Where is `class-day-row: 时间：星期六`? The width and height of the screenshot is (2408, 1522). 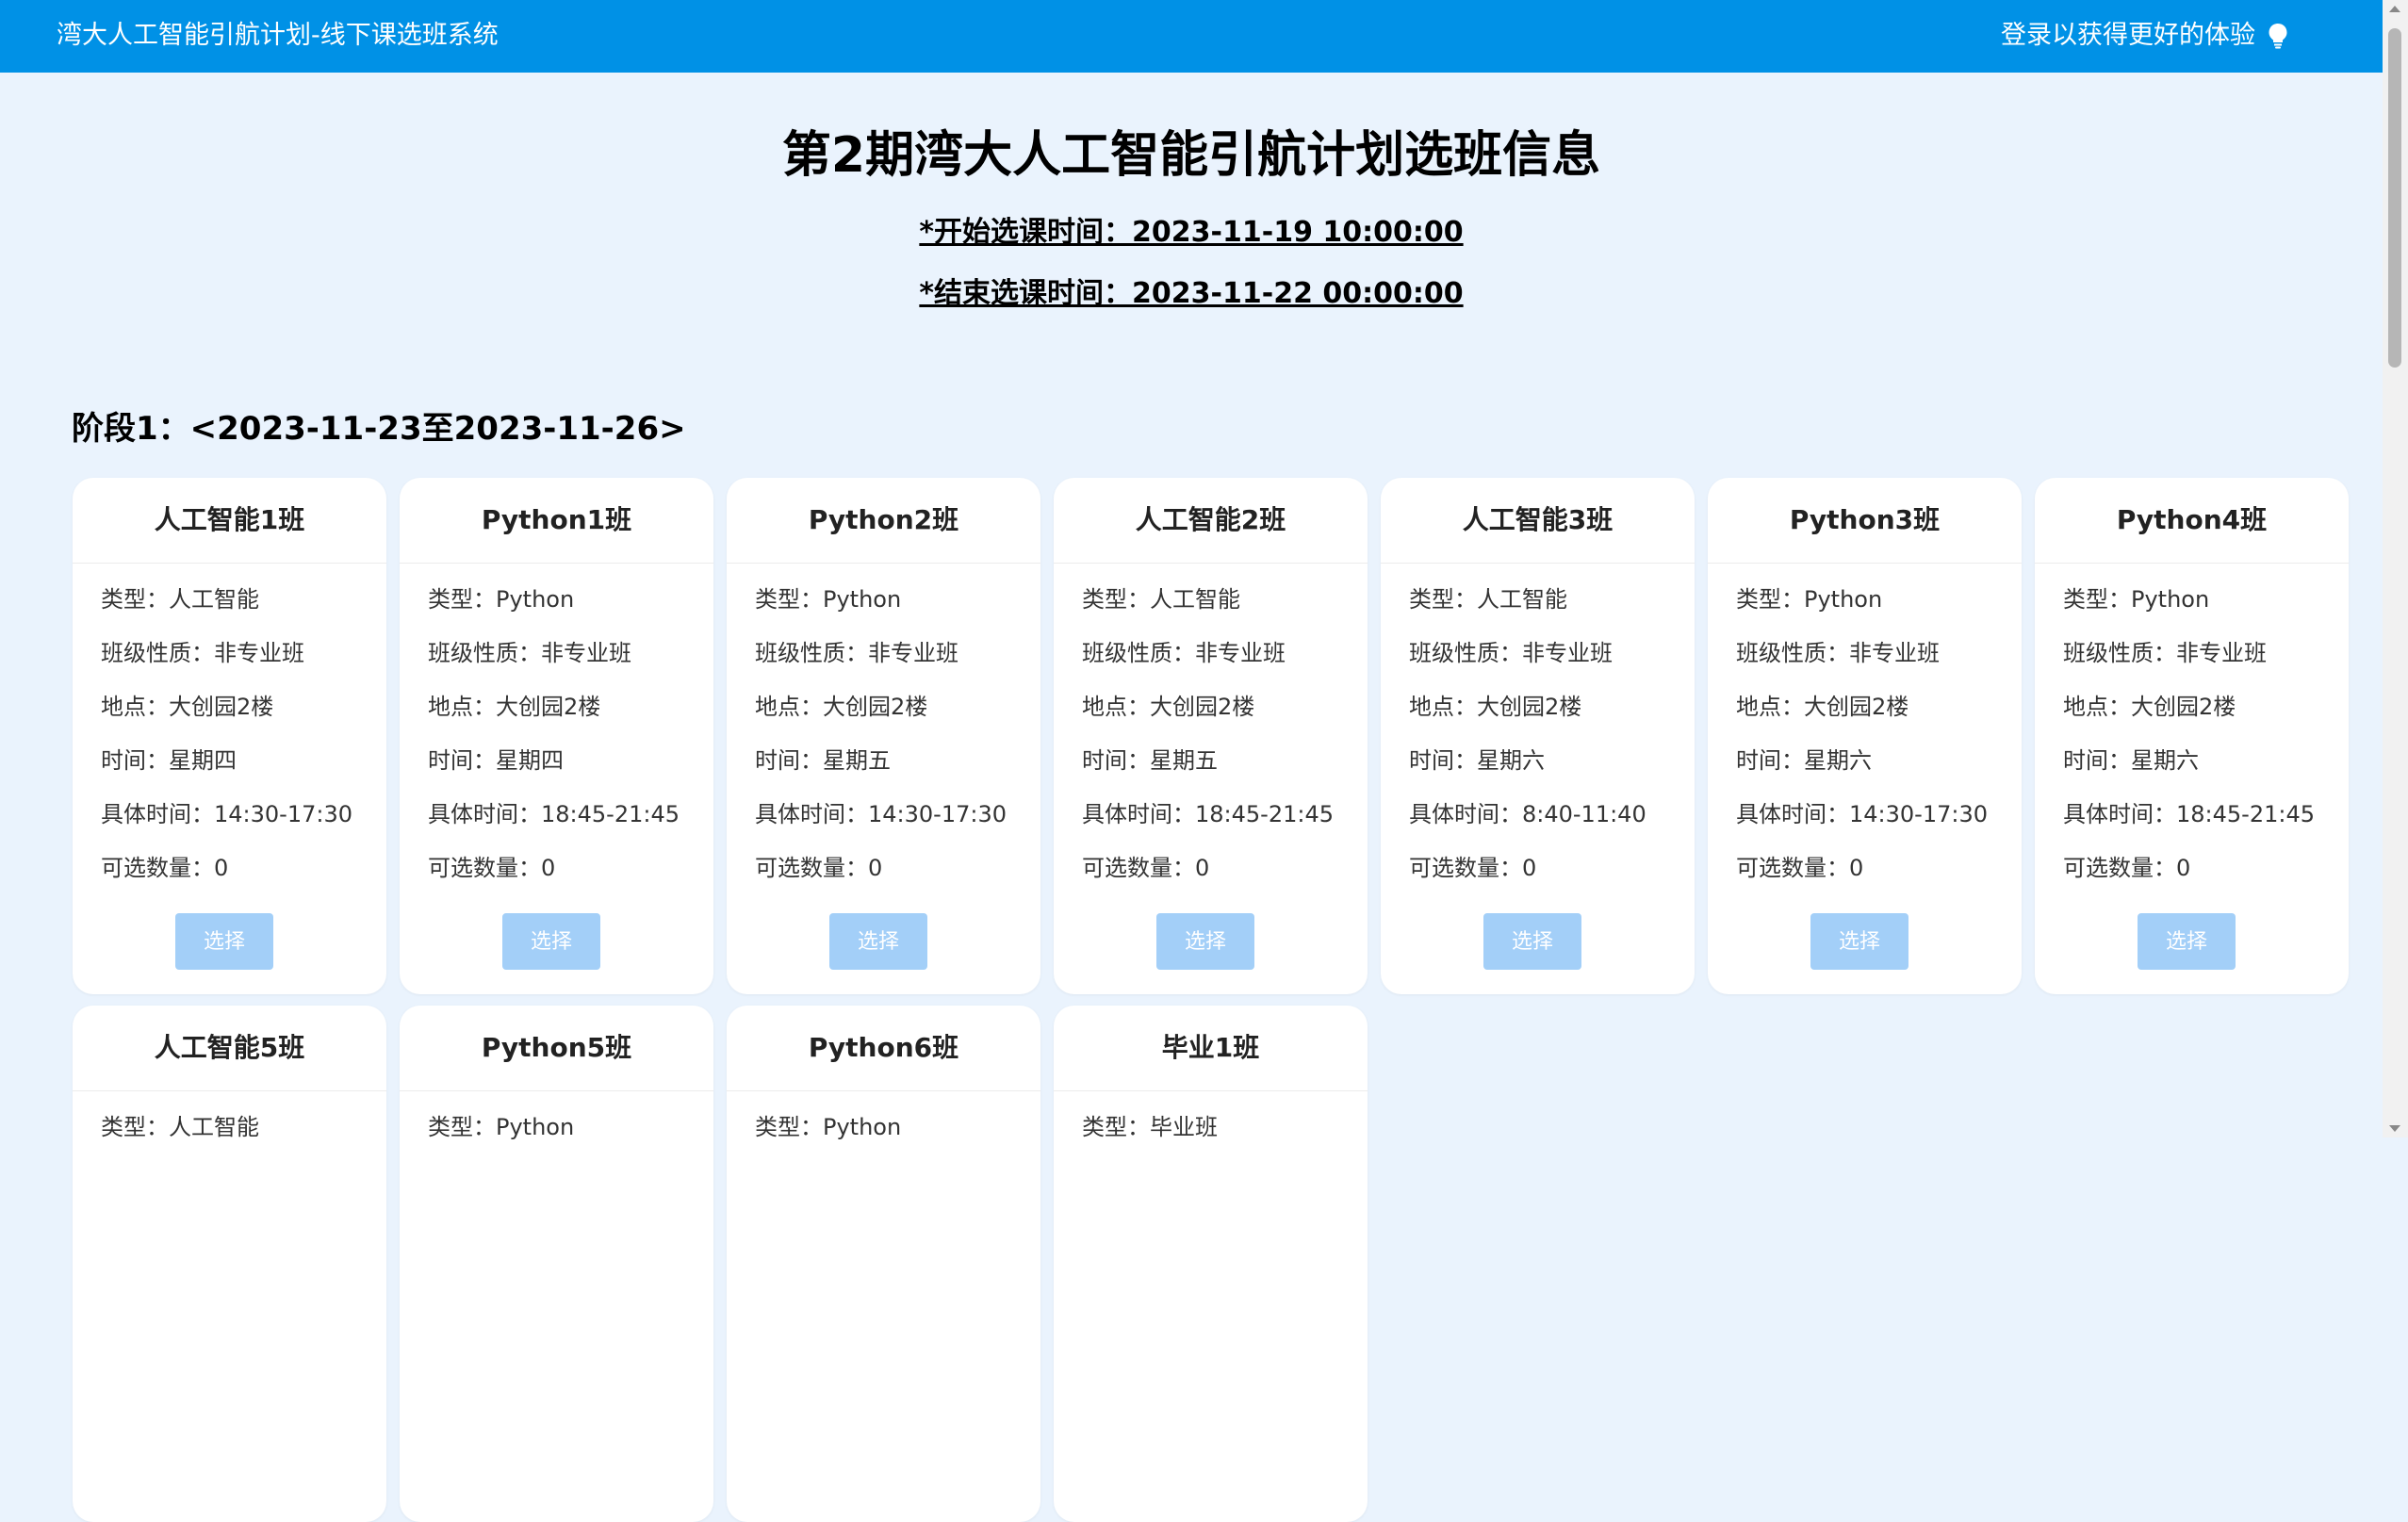
class-day-row: 时间：星期六 is located at coordinates (2131, 761).